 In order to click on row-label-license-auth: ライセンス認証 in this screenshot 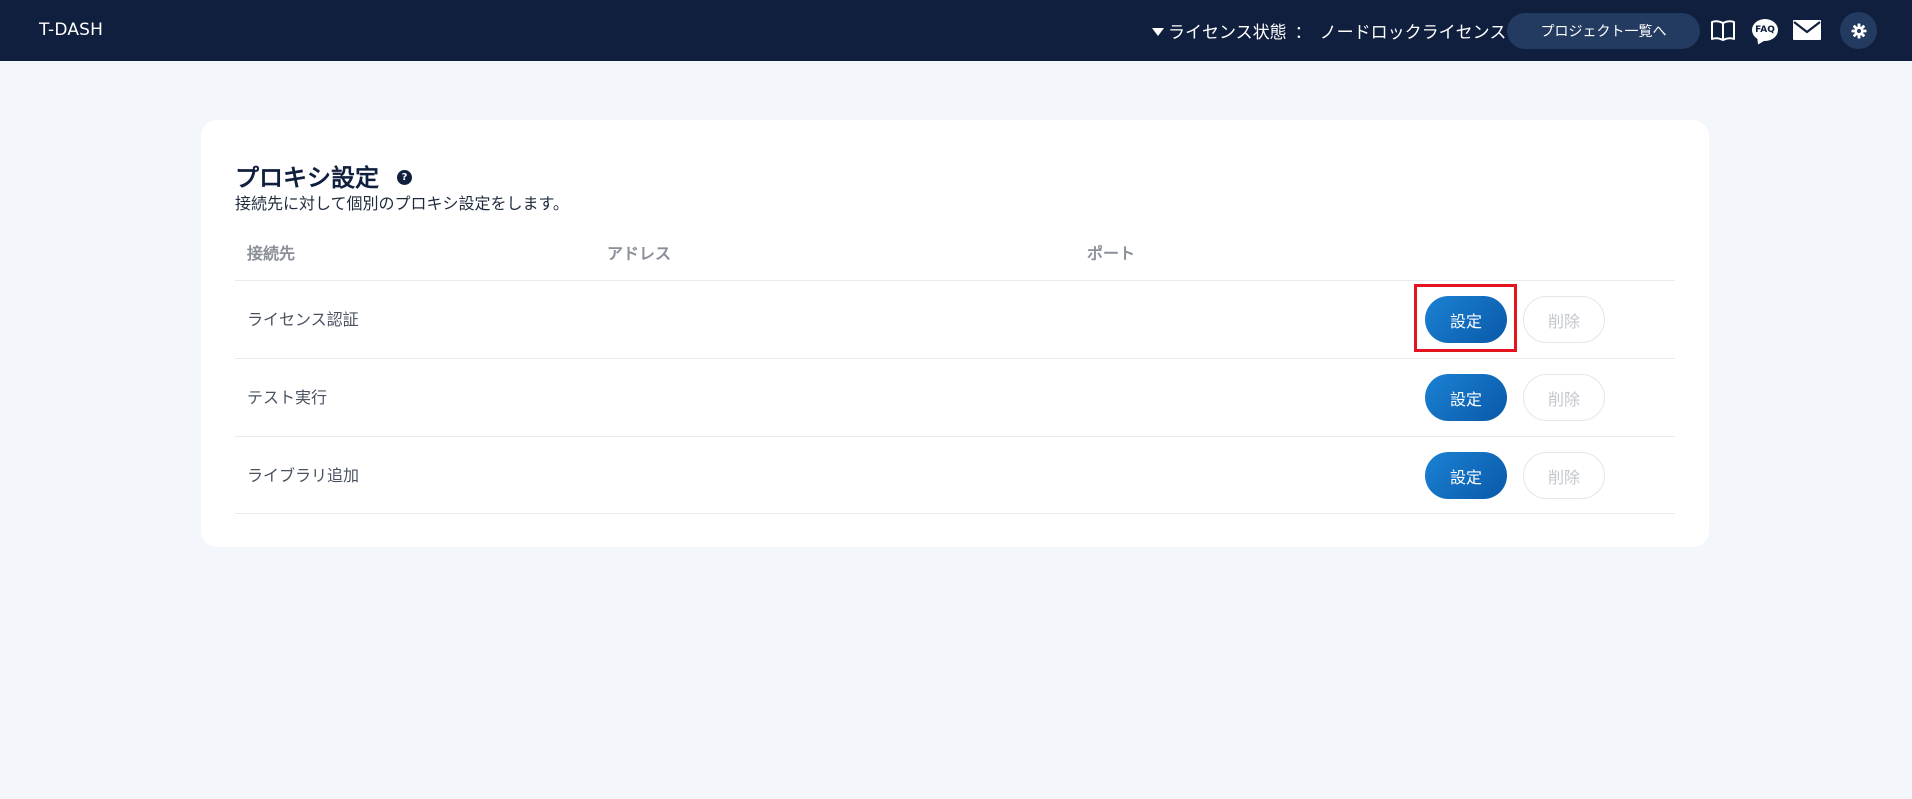, I will do `click(303, 319)`.